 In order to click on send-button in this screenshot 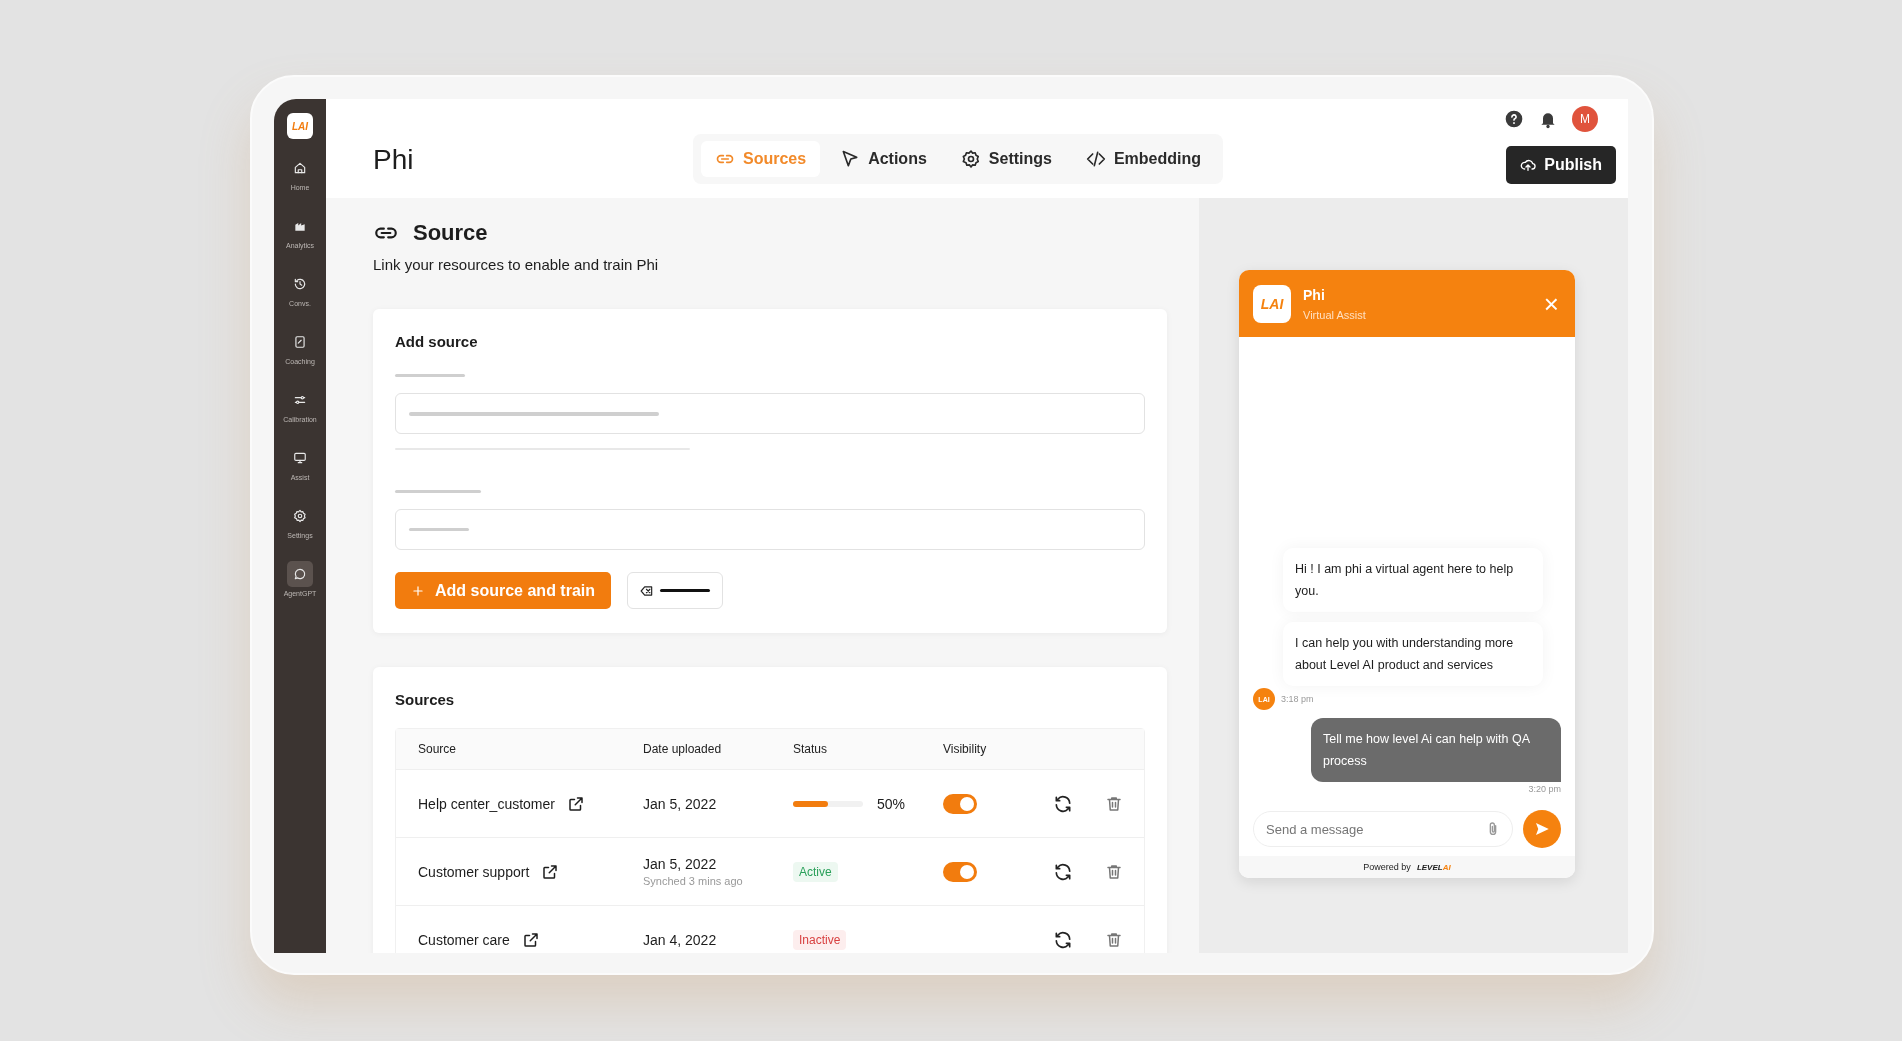, I will do `click(1542, 829)`.